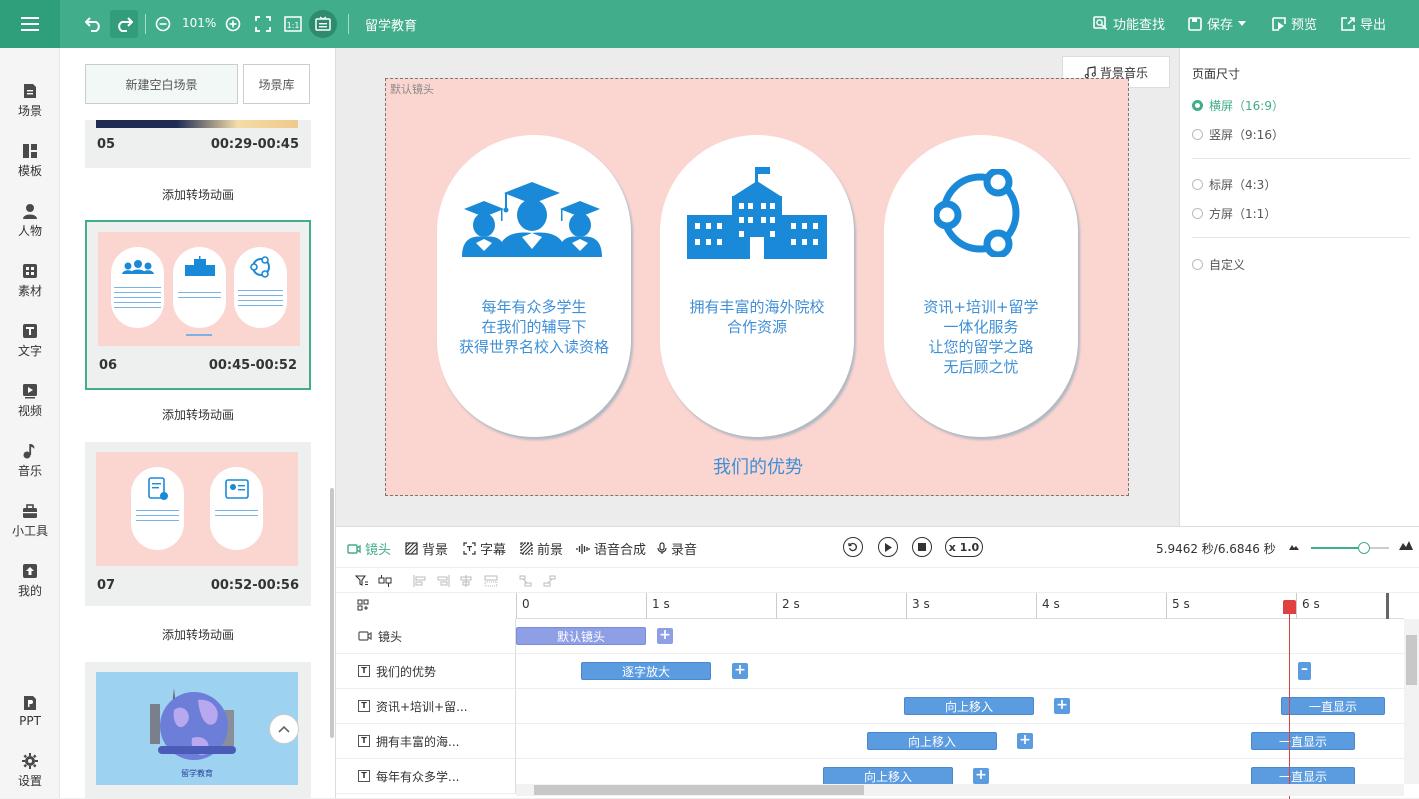 The height and width of the screenshot is (799, 1419). Describe the element at coordinates (1218, 264) in the screenshot. I see `radio-custom: 自定义` at that location.